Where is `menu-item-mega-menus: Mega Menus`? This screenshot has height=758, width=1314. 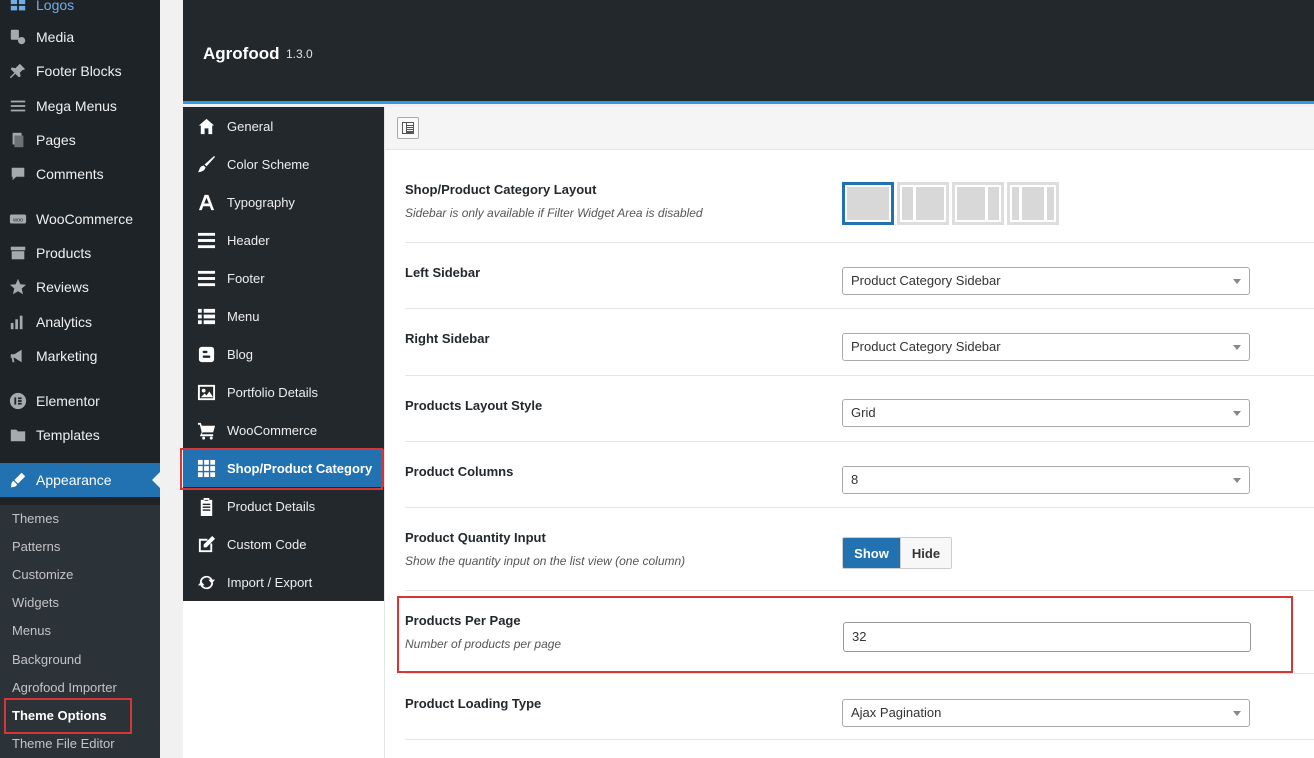 menu-item-mega-menus: Mega Menus is located at coordinates (80, 106).